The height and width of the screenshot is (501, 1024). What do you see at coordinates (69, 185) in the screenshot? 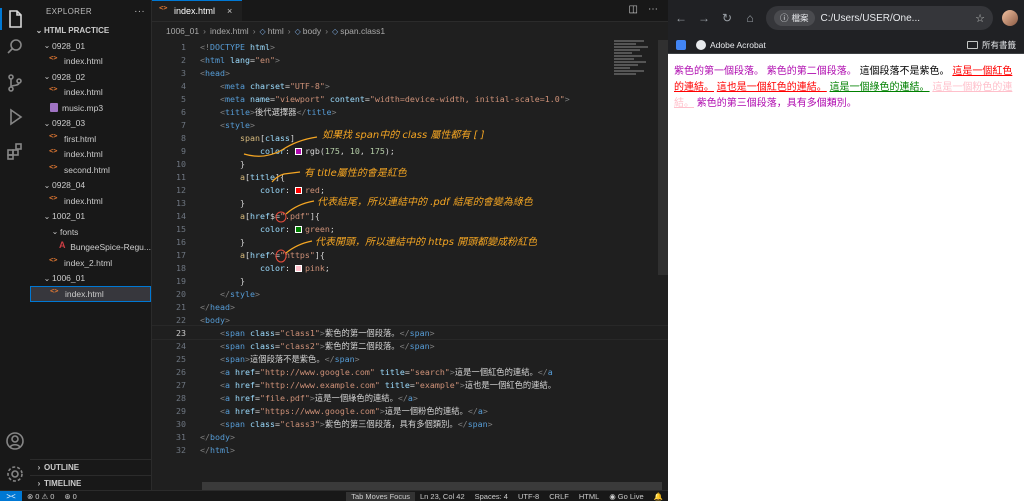
I see `tree-label: 0928_04` at bounding box center [69, 185].